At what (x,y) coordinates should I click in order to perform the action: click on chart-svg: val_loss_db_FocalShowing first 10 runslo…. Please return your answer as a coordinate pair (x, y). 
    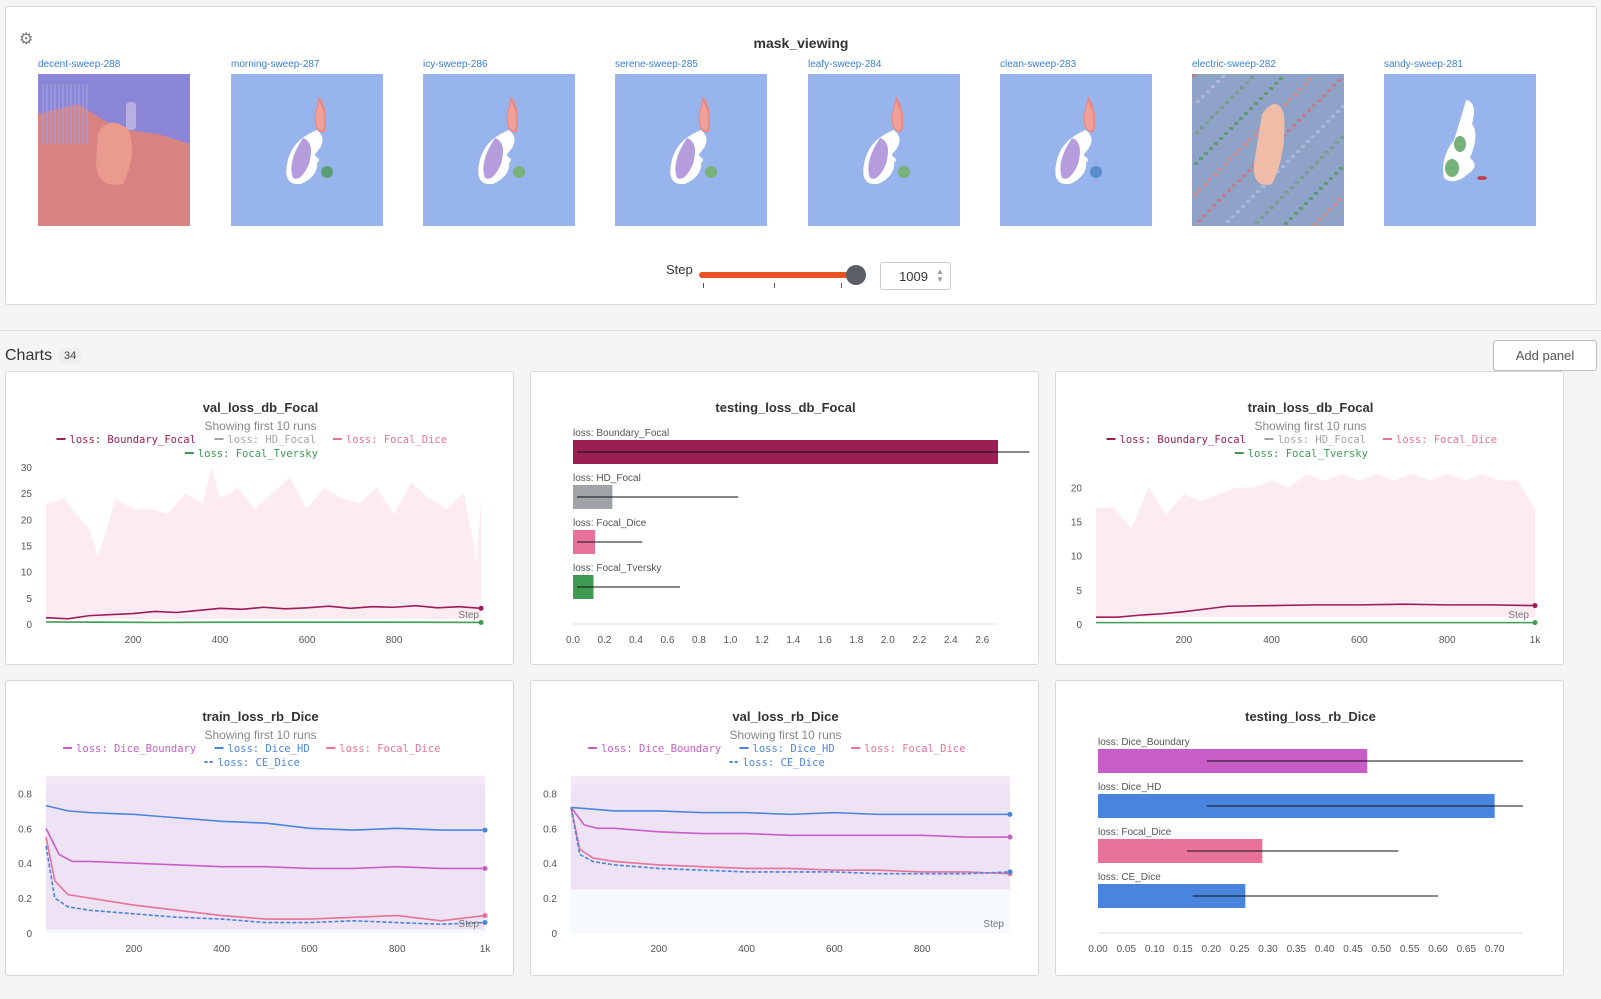
    Looking at the image, I should click on (252, 523).